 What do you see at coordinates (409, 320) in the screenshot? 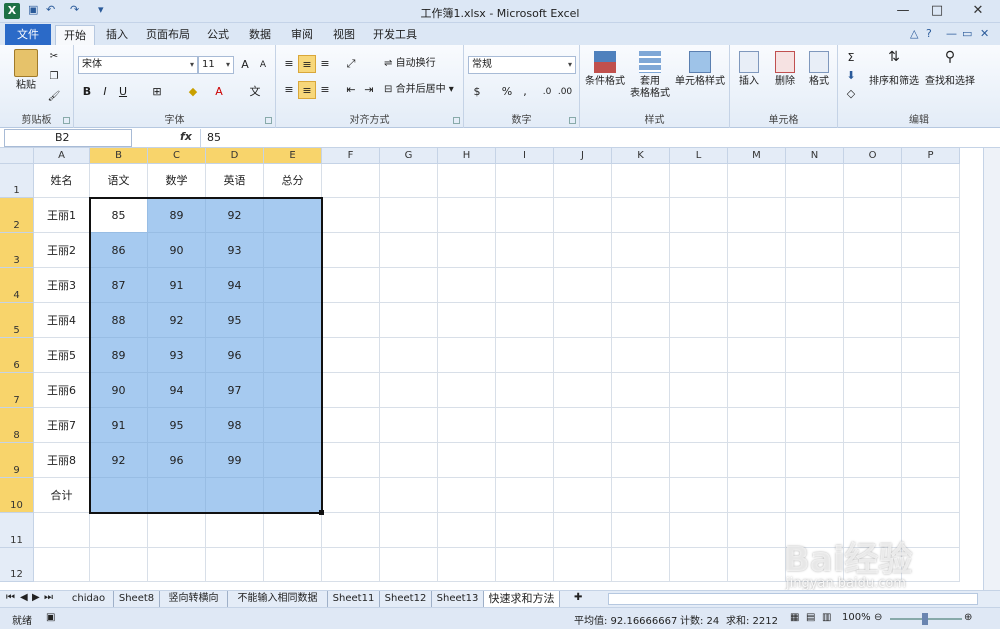
I see `cell-g5` at bounding box center [409, 320].